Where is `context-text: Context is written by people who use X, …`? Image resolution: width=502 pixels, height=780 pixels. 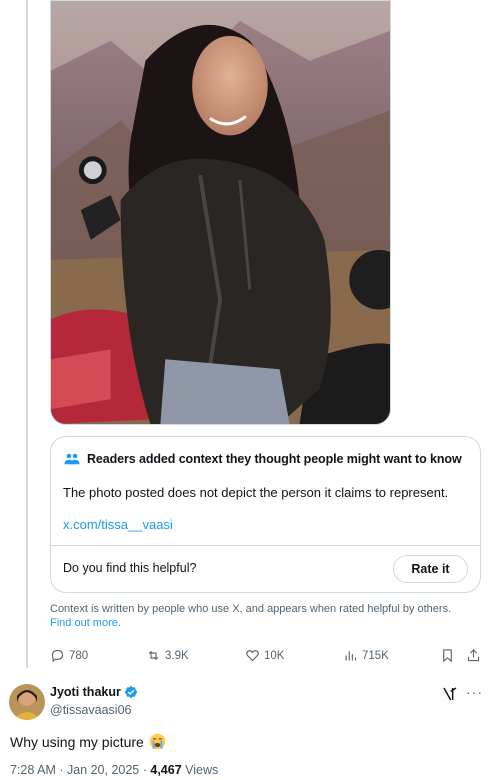 context-text: Context is written by people who use X, … is located at coordinates (251, 609).